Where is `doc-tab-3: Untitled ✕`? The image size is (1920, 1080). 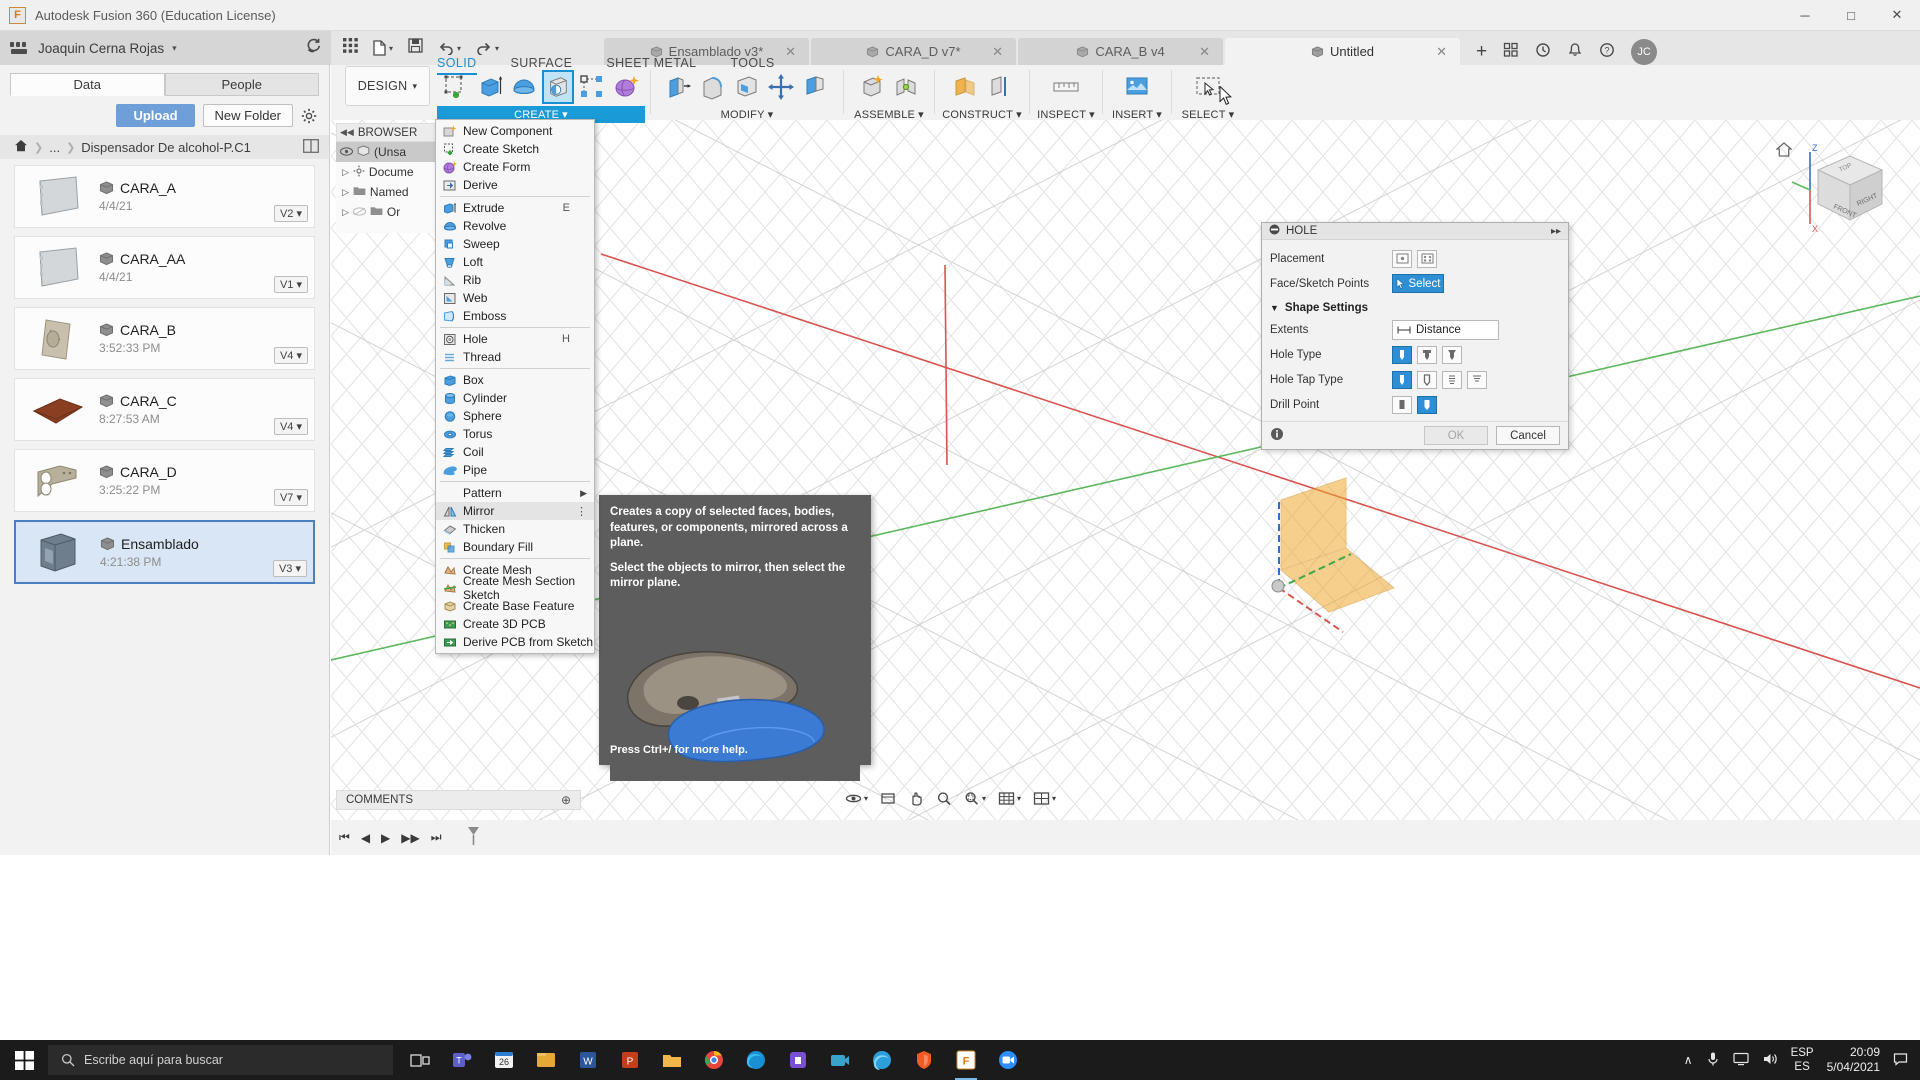
doc-tab-3: Untitled ✕ is located at coordinates (1342, 51).